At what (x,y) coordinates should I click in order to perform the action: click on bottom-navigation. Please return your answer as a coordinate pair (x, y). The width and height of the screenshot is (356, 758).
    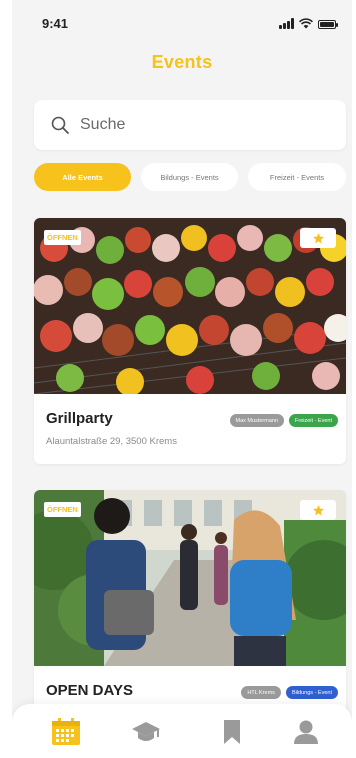
    Looking at the image, I should click on (182, 731).